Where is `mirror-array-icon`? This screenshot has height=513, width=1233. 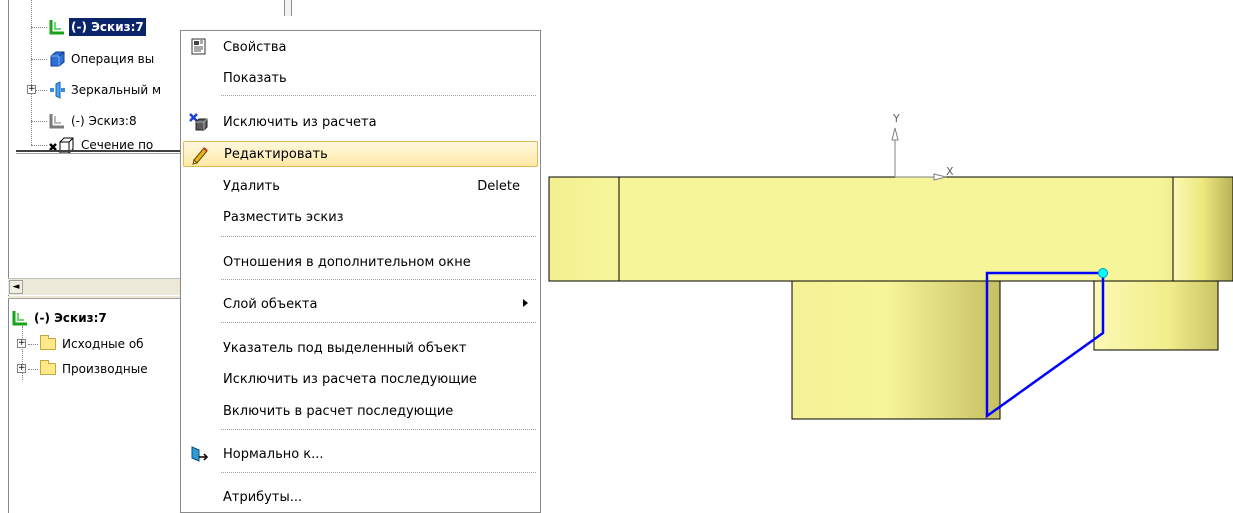
mirror-array-icon is located at coordinates (57, 90).